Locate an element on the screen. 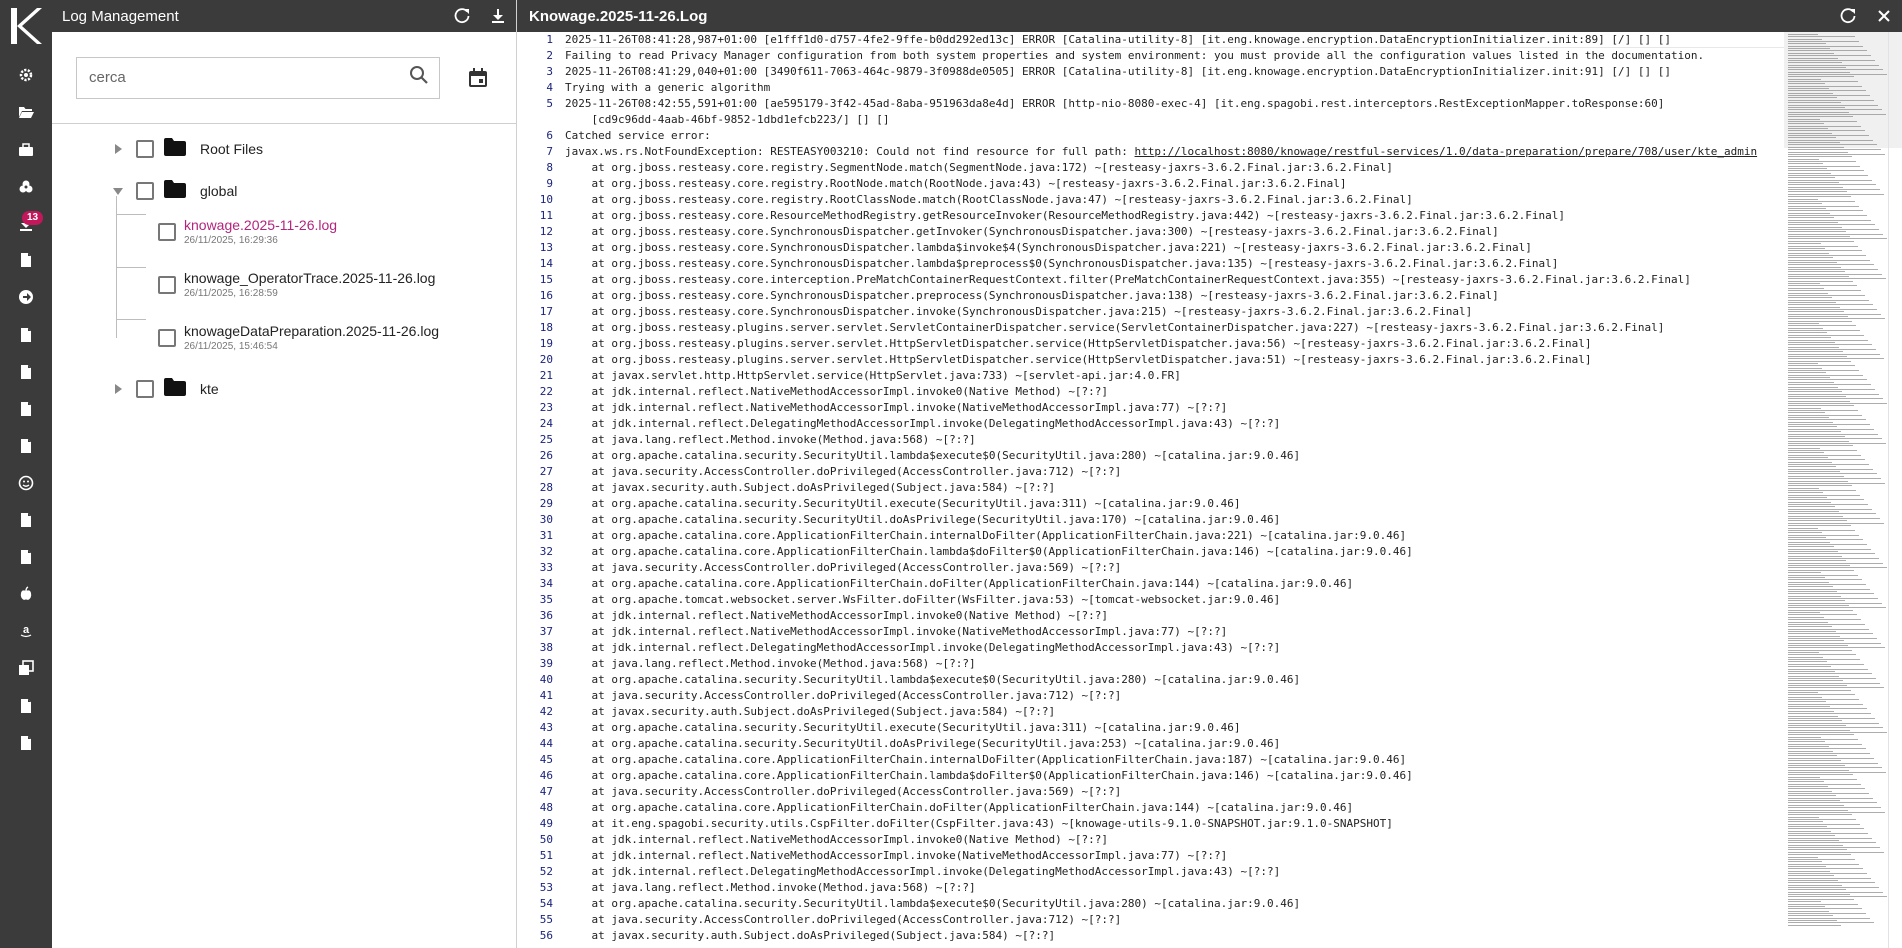 Image resolution: width=1902 pixels, height=948 pixels. rail-item-briefcase is located at coordinates (26, 150).